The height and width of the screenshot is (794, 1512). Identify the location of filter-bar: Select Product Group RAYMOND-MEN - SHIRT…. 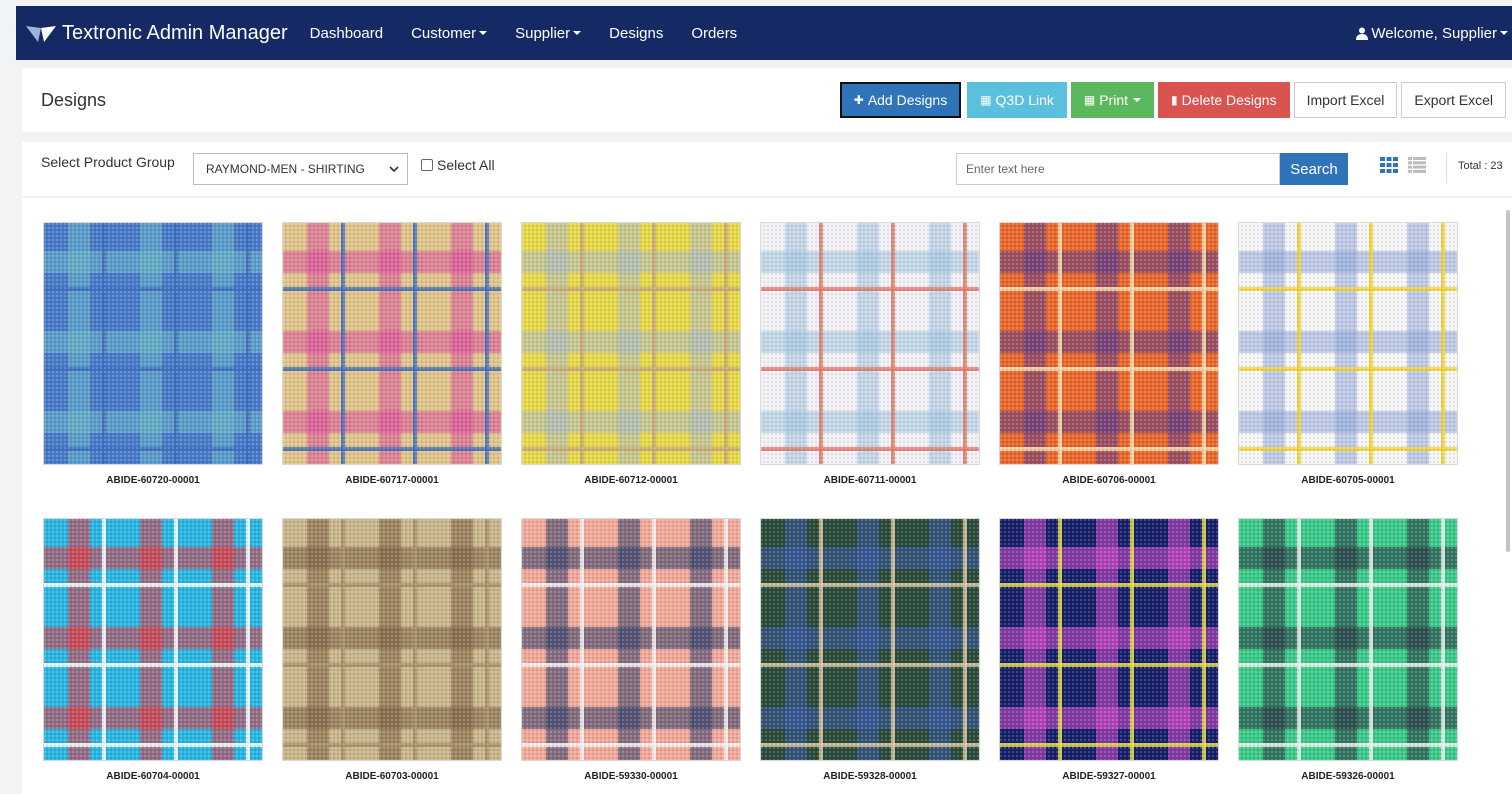
(767, 169).